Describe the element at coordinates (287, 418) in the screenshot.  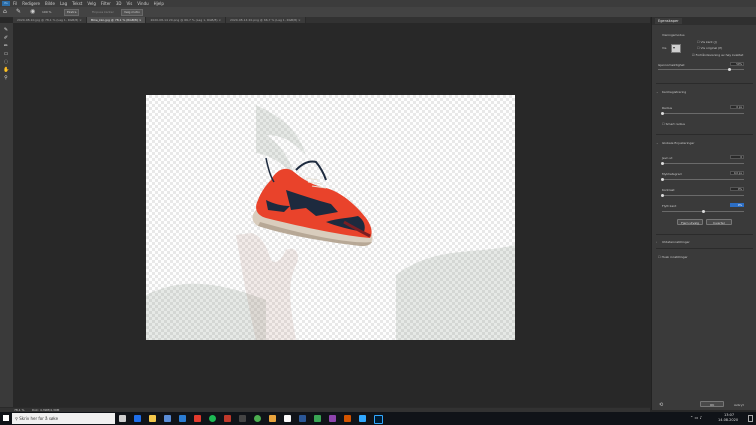
I see `app-white-icon` at that location.